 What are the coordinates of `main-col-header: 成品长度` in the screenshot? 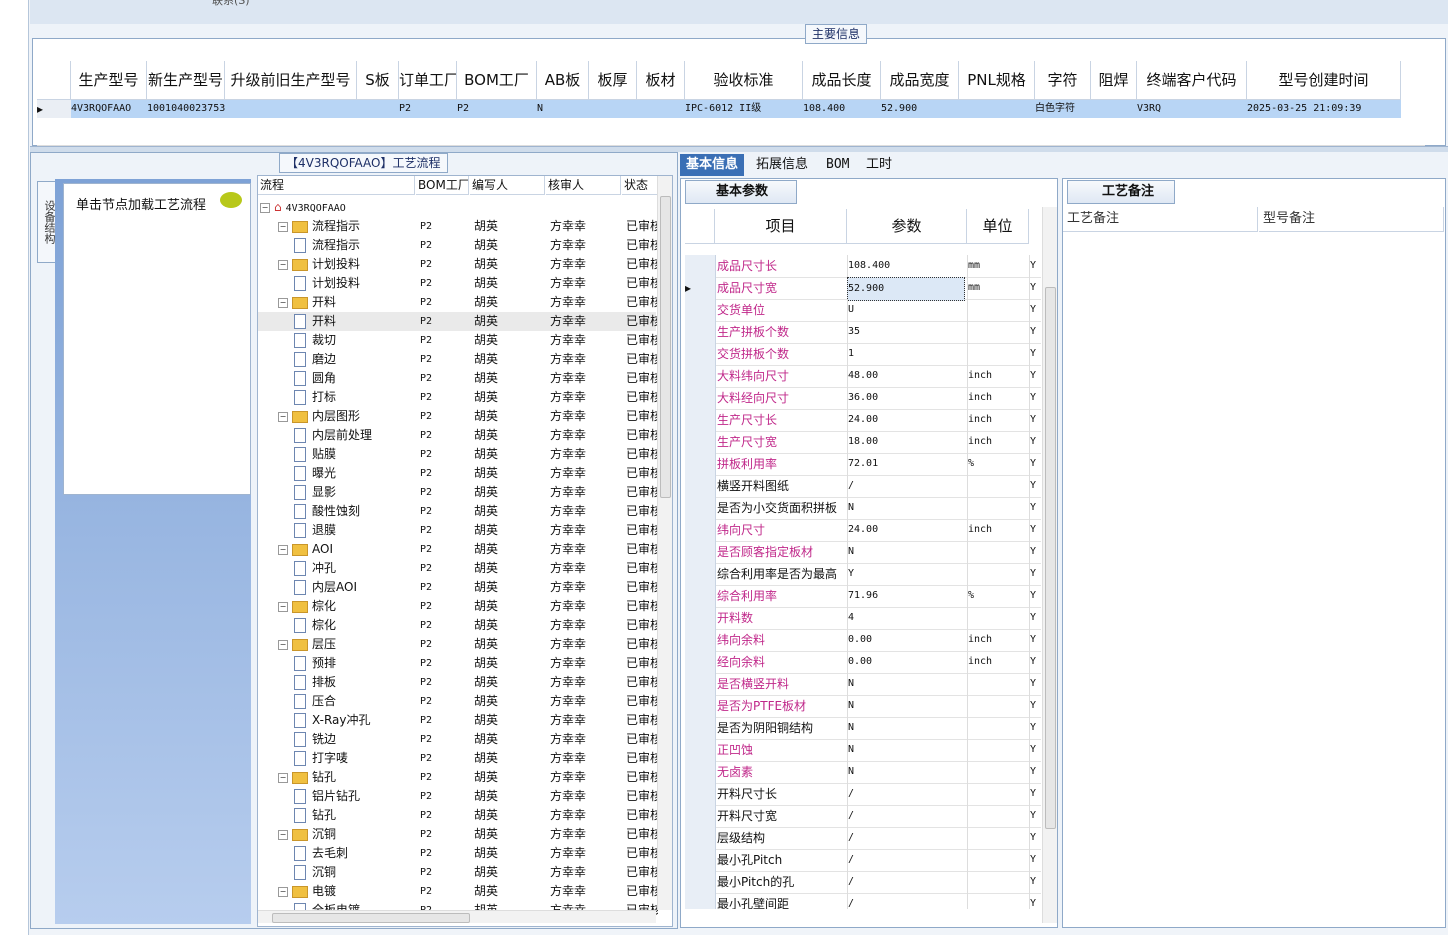 It's located at (842, 80).